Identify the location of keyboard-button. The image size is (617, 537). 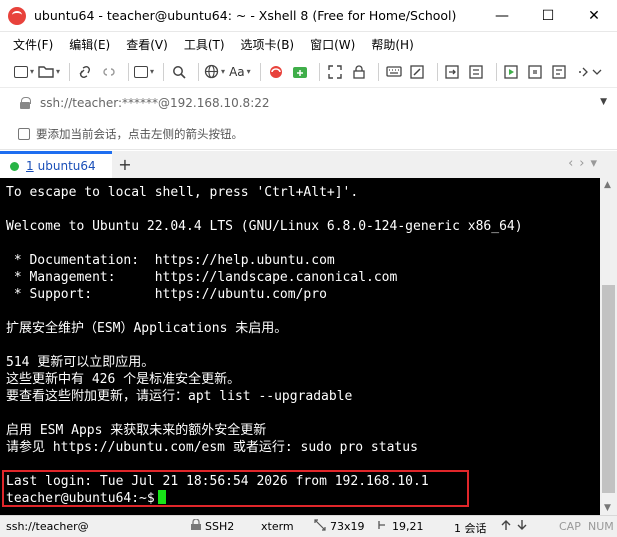
(394, 72).